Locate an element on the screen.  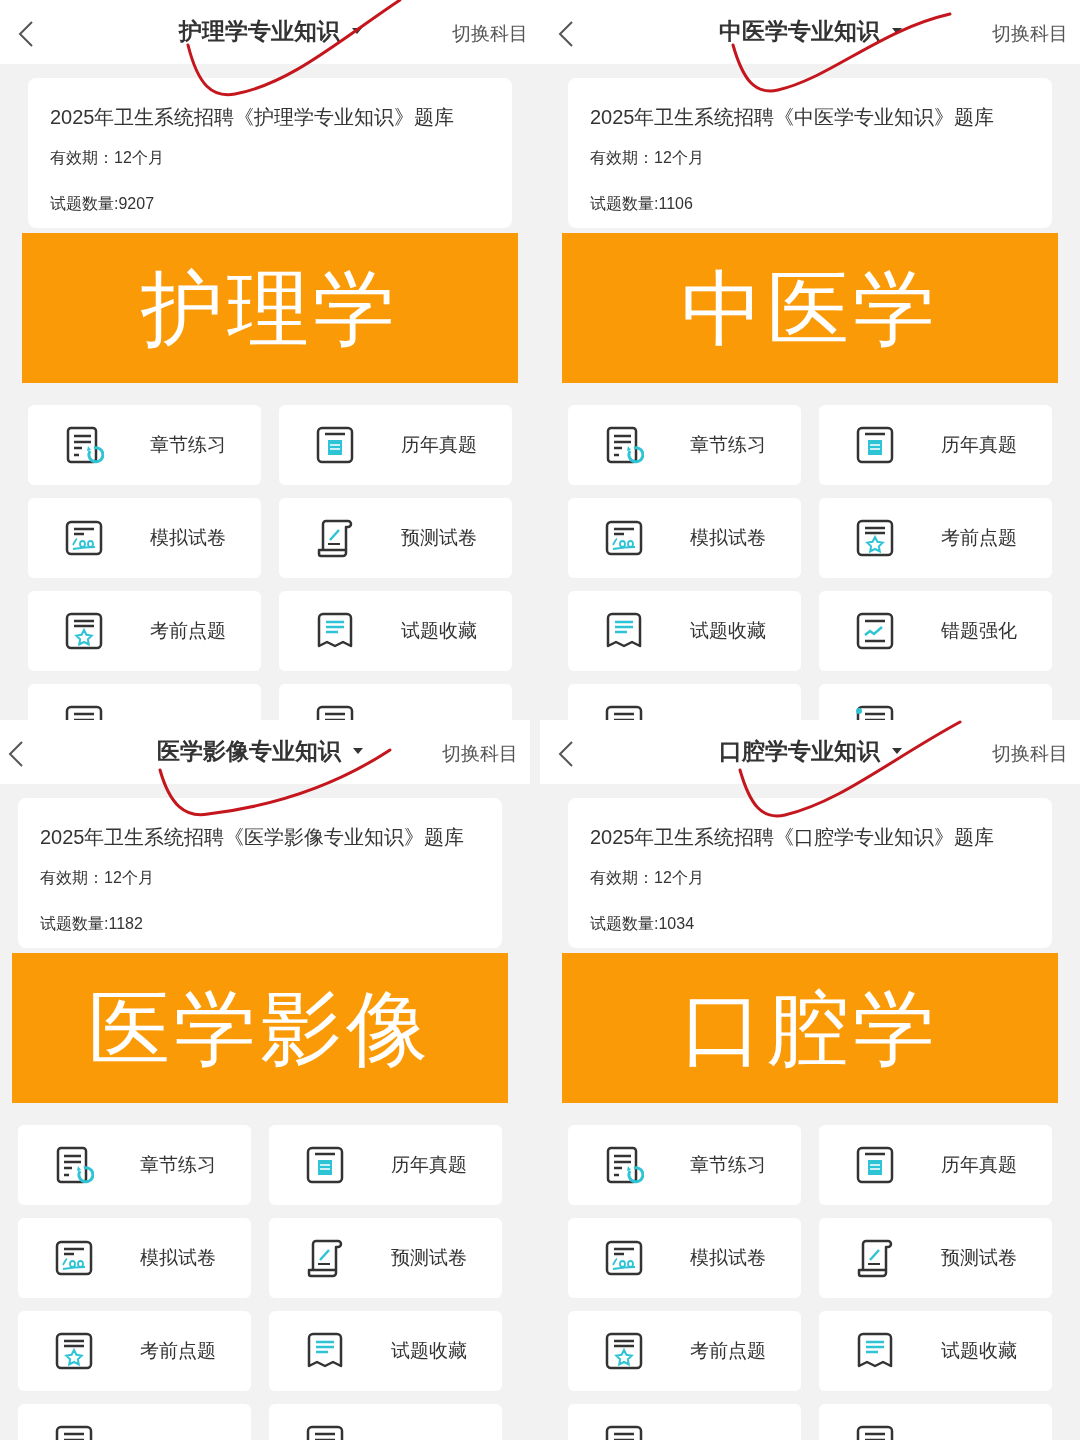
question-count: 试题数量:1182 is located at coordinates (92, 924).